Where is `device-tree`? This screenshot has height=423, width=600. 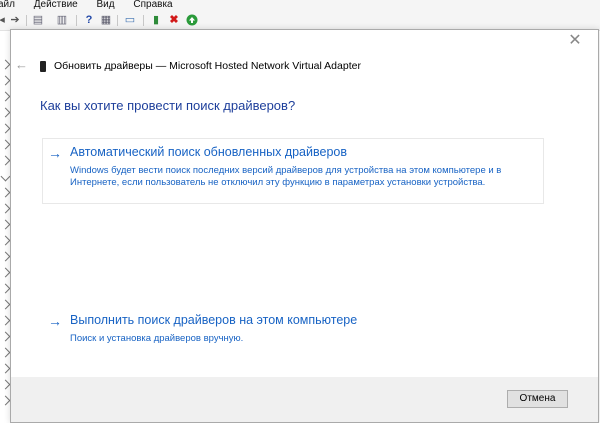
device-tree is located at coordinates (5, 227).